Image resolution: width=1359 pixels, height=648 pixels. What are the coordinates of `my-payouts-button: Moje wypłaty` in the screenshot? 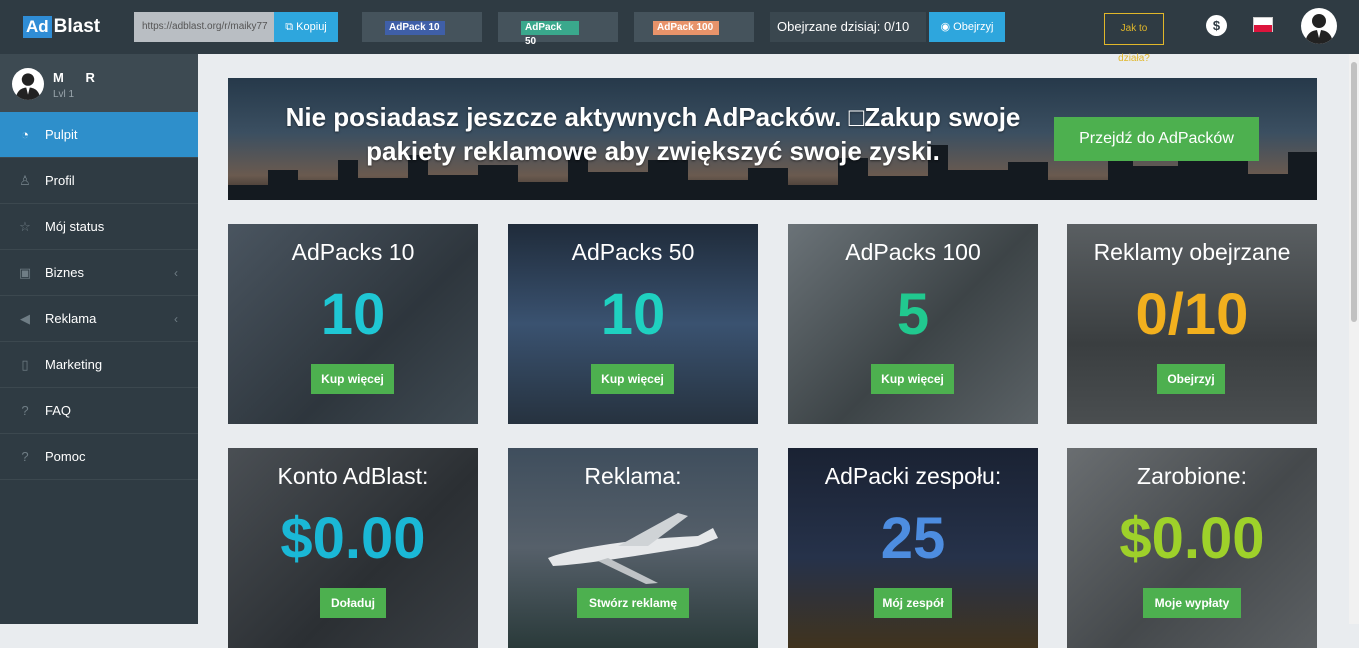 It's located at (1192, 603).